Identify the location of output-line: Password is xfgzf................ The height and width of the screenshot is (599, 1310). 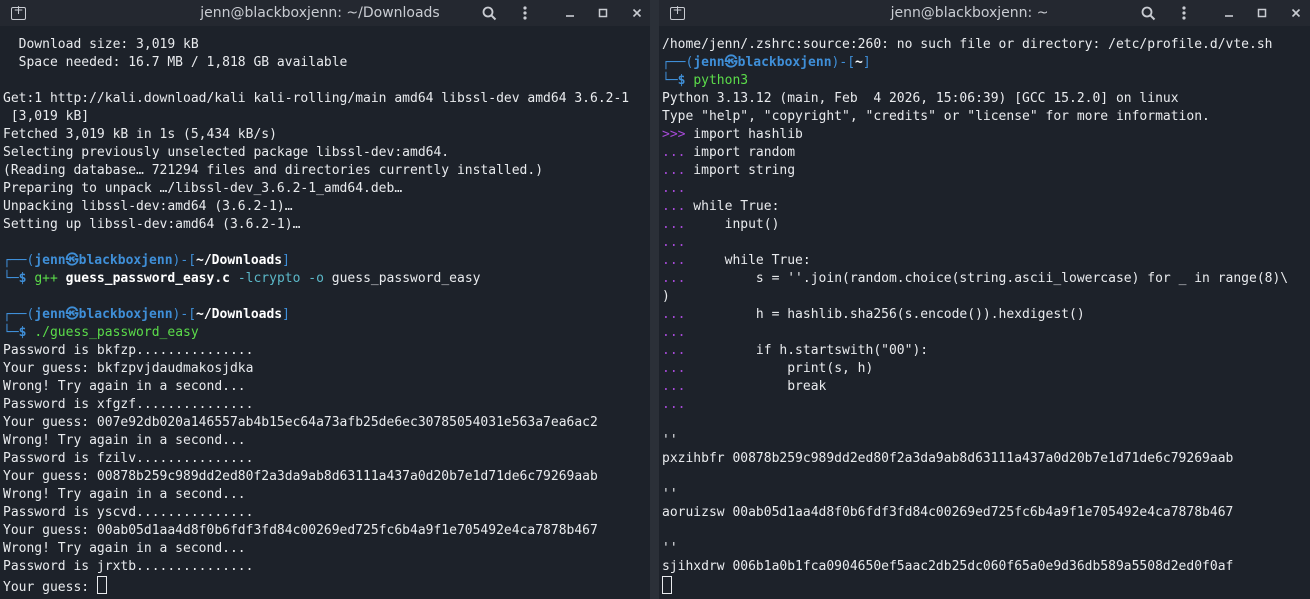
(128, 404).